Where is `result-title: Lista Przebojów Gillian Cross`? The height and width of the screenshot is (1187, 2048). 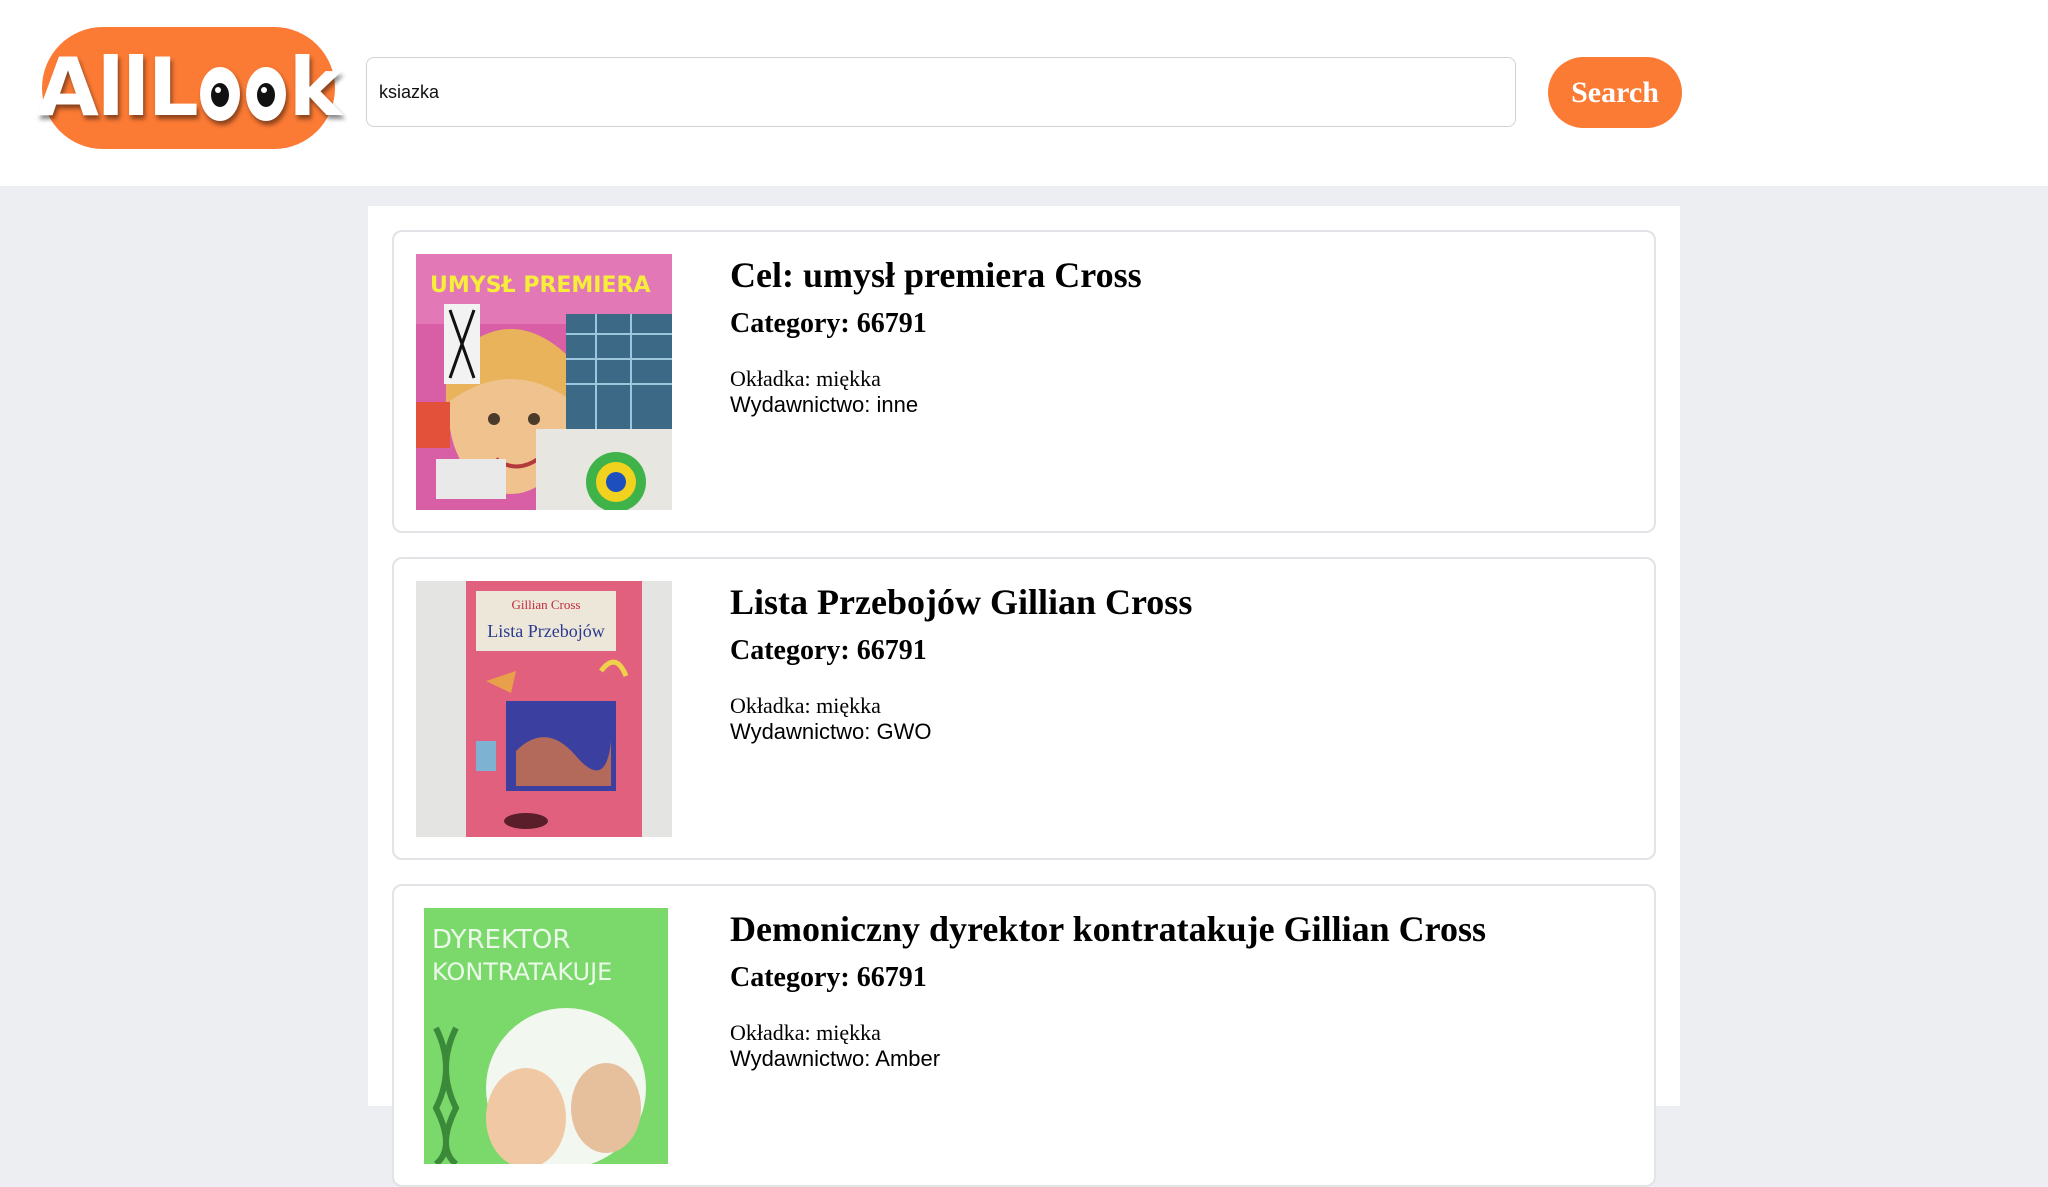
result-title: Lista Przebojów Gillian Cross is located at coordinates (961, 602).